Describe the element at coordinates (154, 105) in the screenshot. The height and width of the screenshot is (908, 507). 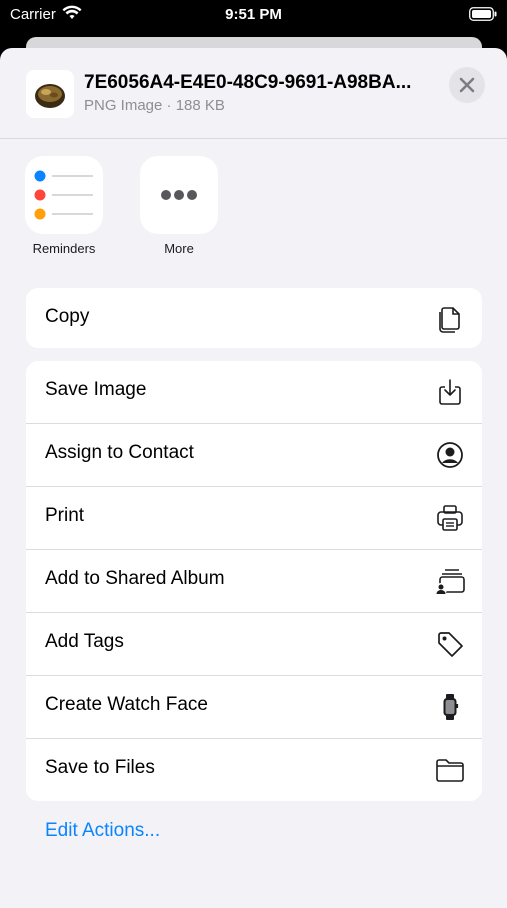
I see `file-subtitle: PNG Image · 188 KB` at that location.